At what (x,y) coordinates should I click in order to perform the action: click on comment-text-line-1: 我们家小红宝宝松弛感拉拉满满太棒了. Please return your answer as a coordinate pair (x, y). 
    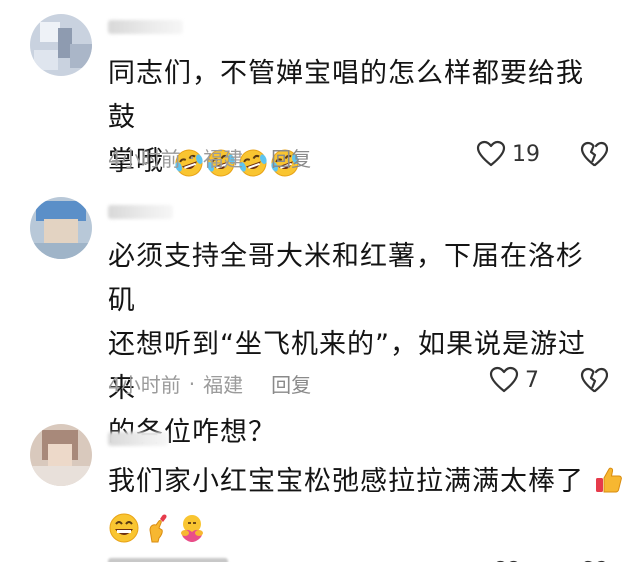
    Looking at the image, I should click on (368, 482).